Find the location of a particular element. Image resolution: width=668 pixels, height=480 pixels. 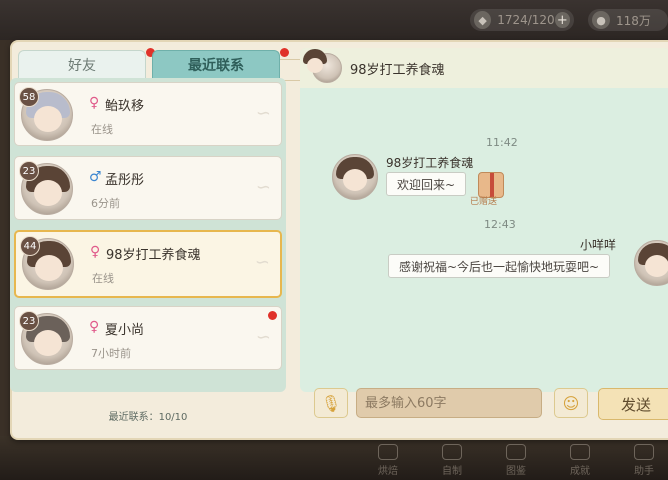

message-text: 欢迎回来~ is located at coordinates (426, 184).